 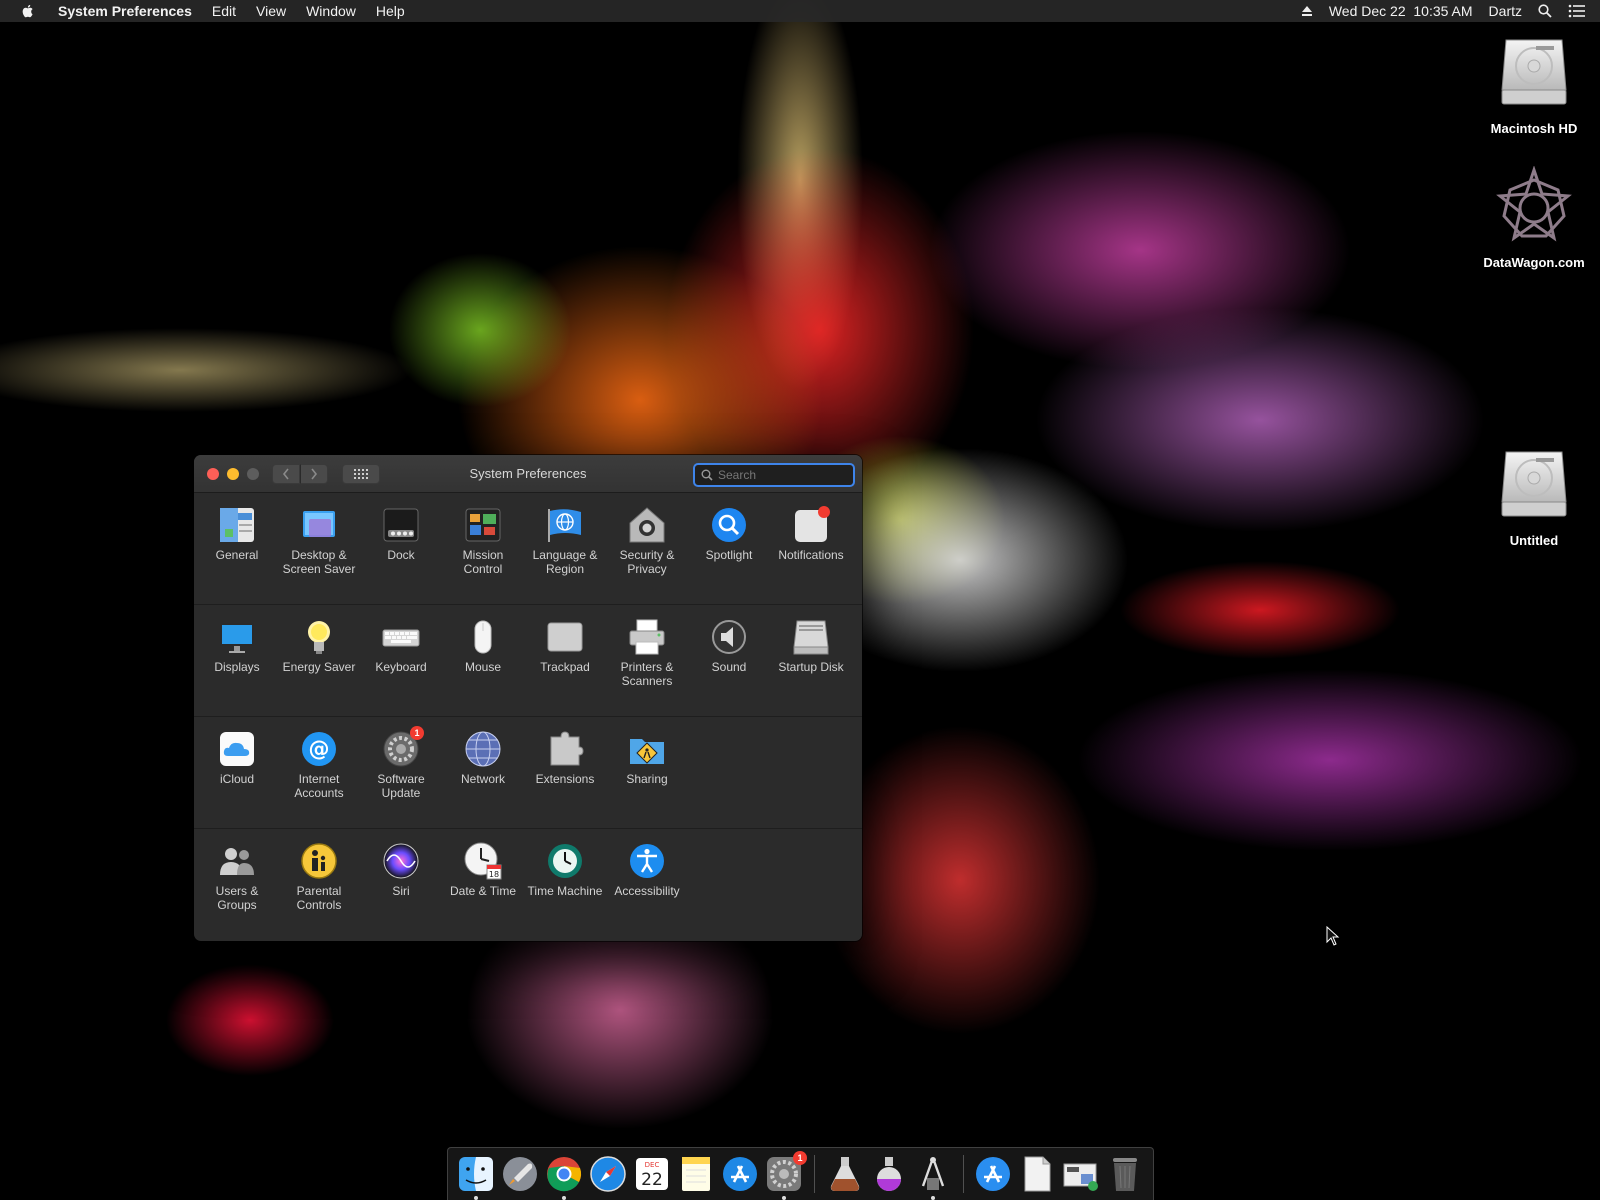 I want to click on dock-document, so click(x=1037, y=1174).